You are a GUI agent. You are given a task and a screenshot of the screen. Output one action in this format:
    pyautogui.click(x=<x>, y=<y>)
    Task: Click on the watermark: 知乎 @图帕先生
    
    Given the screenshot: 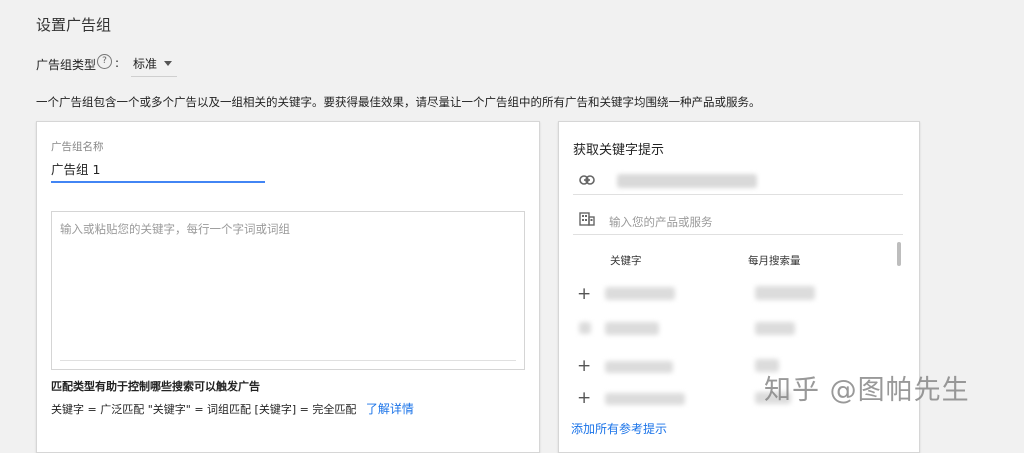 What is the action you would take?
    pyautogui.click(x=867, y=390)
    